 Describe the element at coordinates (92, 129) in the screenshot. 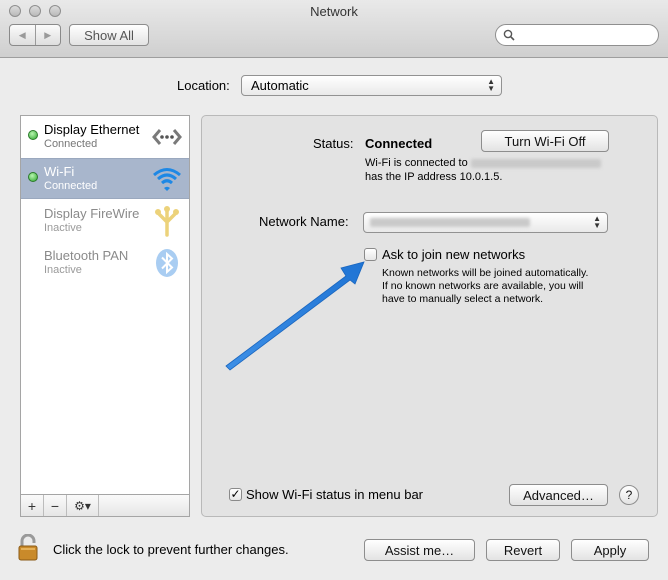

I see `service-name: Display Ethernet` at that location.